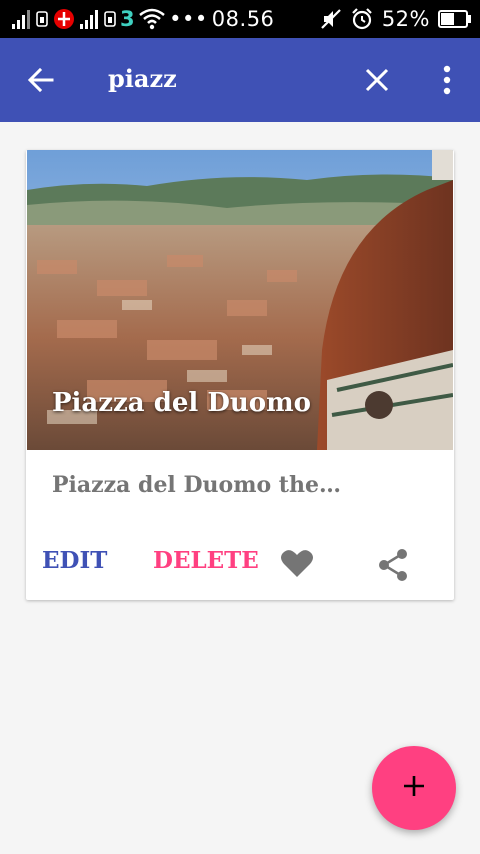 The width and height of the screenshot is (480, 854). I want to click on carrier-three-icon: 3, so click(128, 19).